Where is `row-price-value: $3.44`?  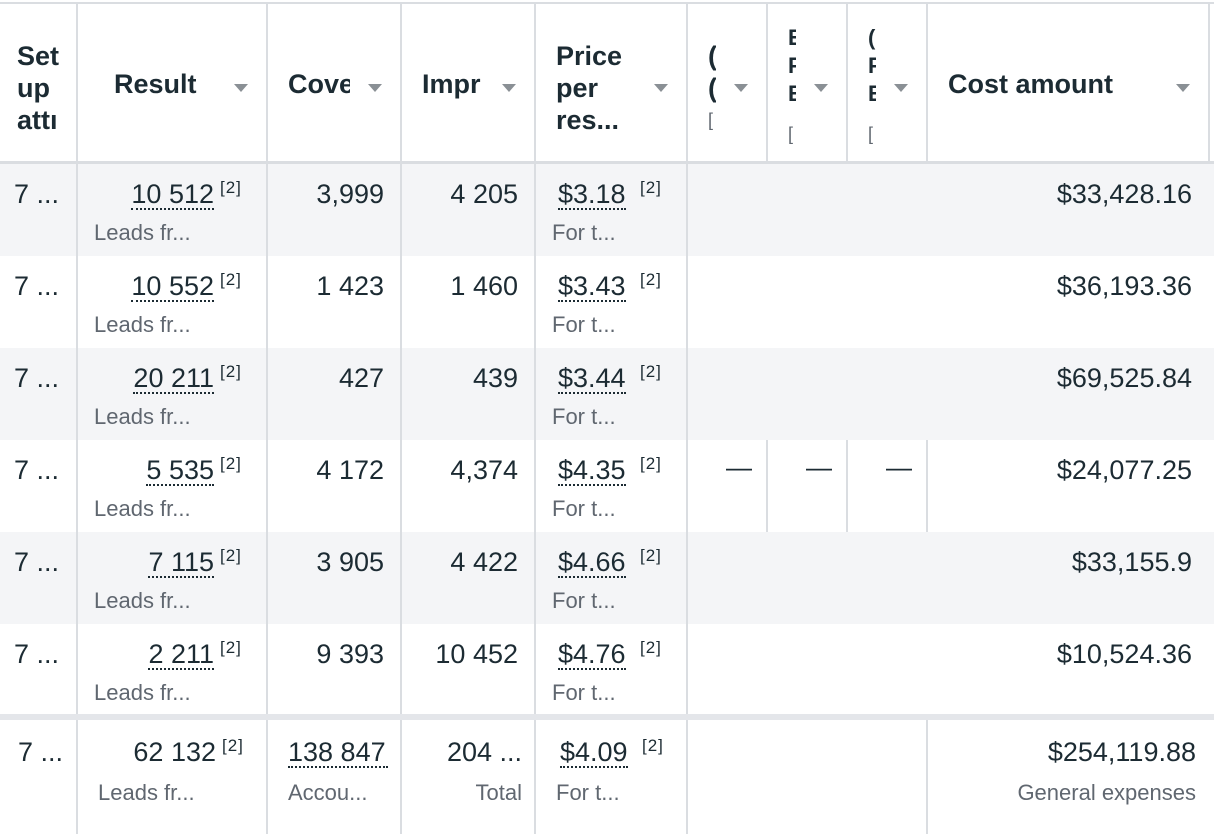 row-price-value: $3.44 is located at coordinates (592, 379).